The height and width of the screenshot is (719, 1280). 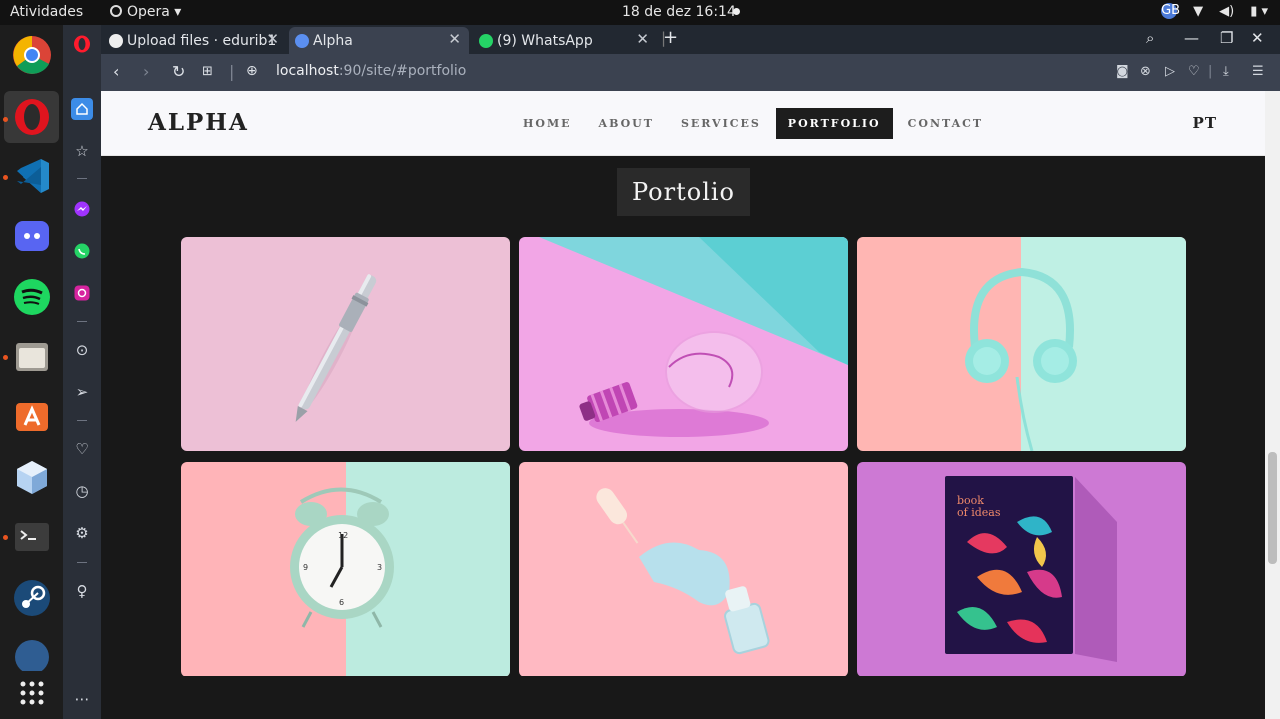 I want to click on reload-icon: ↻, so click(x=178, y=71).